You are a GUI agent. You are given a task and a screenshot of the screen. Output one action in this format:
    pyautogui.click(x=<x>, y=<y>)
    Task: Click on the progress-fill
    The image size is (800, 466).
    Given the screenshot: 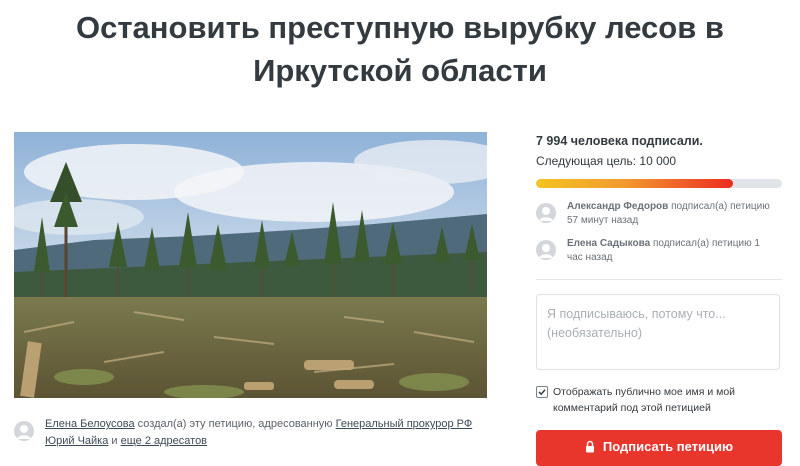 What is the action you would take?
    pyautogui.click(x=634, y=183)
    